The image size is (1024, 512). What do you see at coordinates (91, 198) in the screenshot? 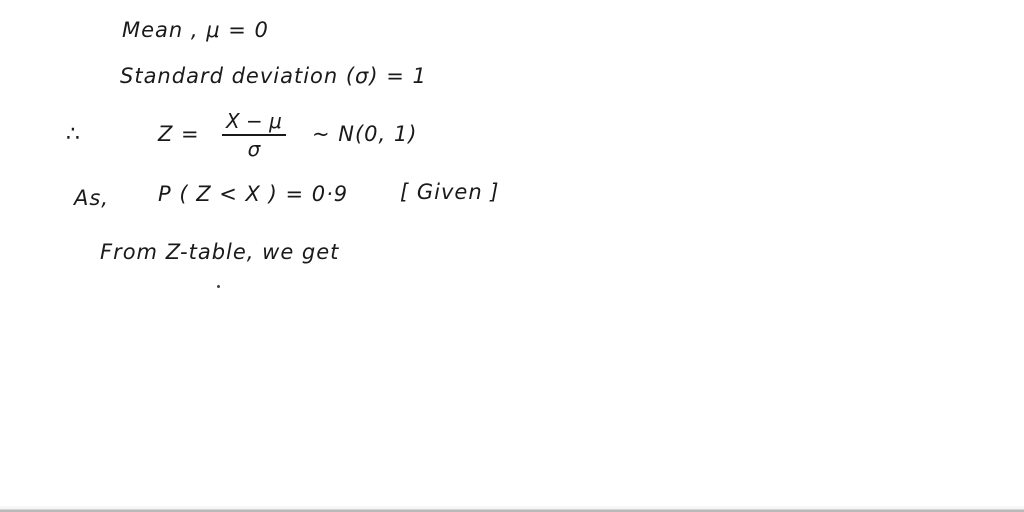
I see `as-label: As,` at bounding box center [91, 198].